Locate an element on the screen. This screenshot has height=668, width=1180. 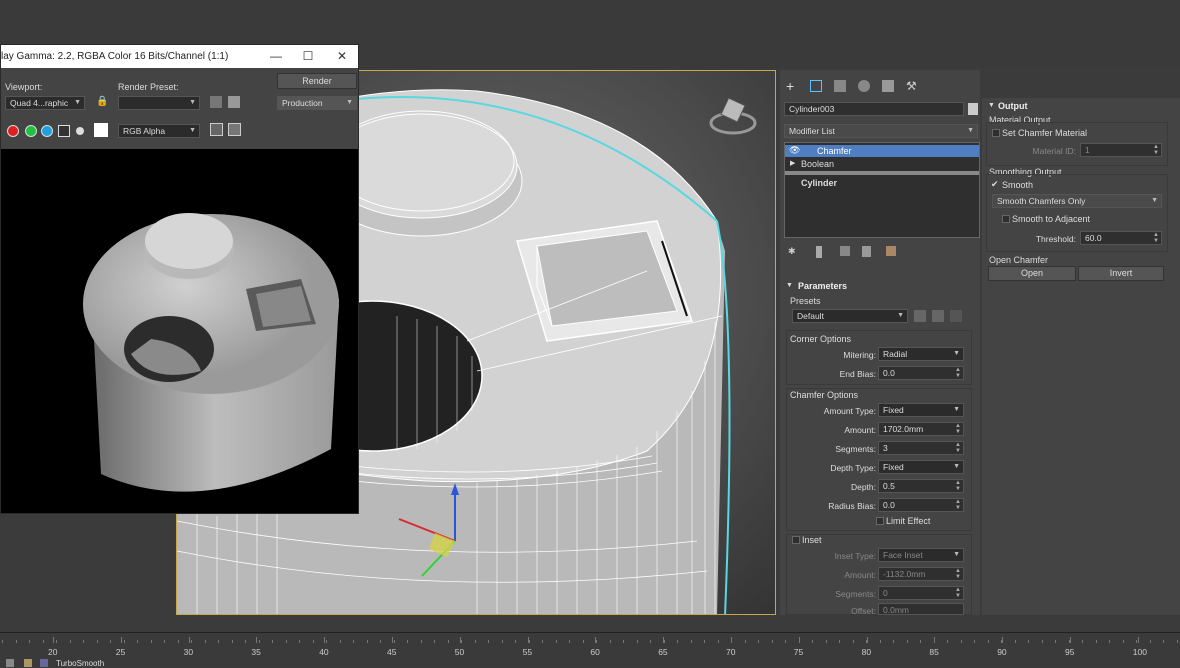
render-setup-icon is located at coordinates (216, 102).